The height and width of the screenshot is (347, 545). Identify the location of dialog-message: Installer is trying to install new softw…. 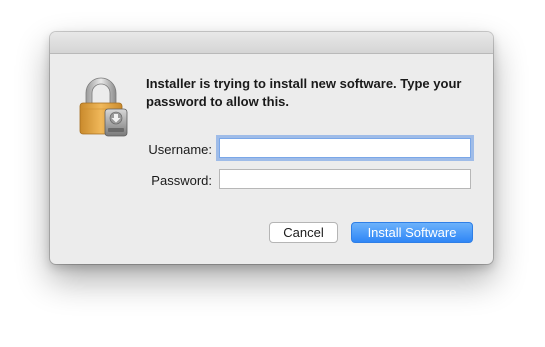
(304, 92).